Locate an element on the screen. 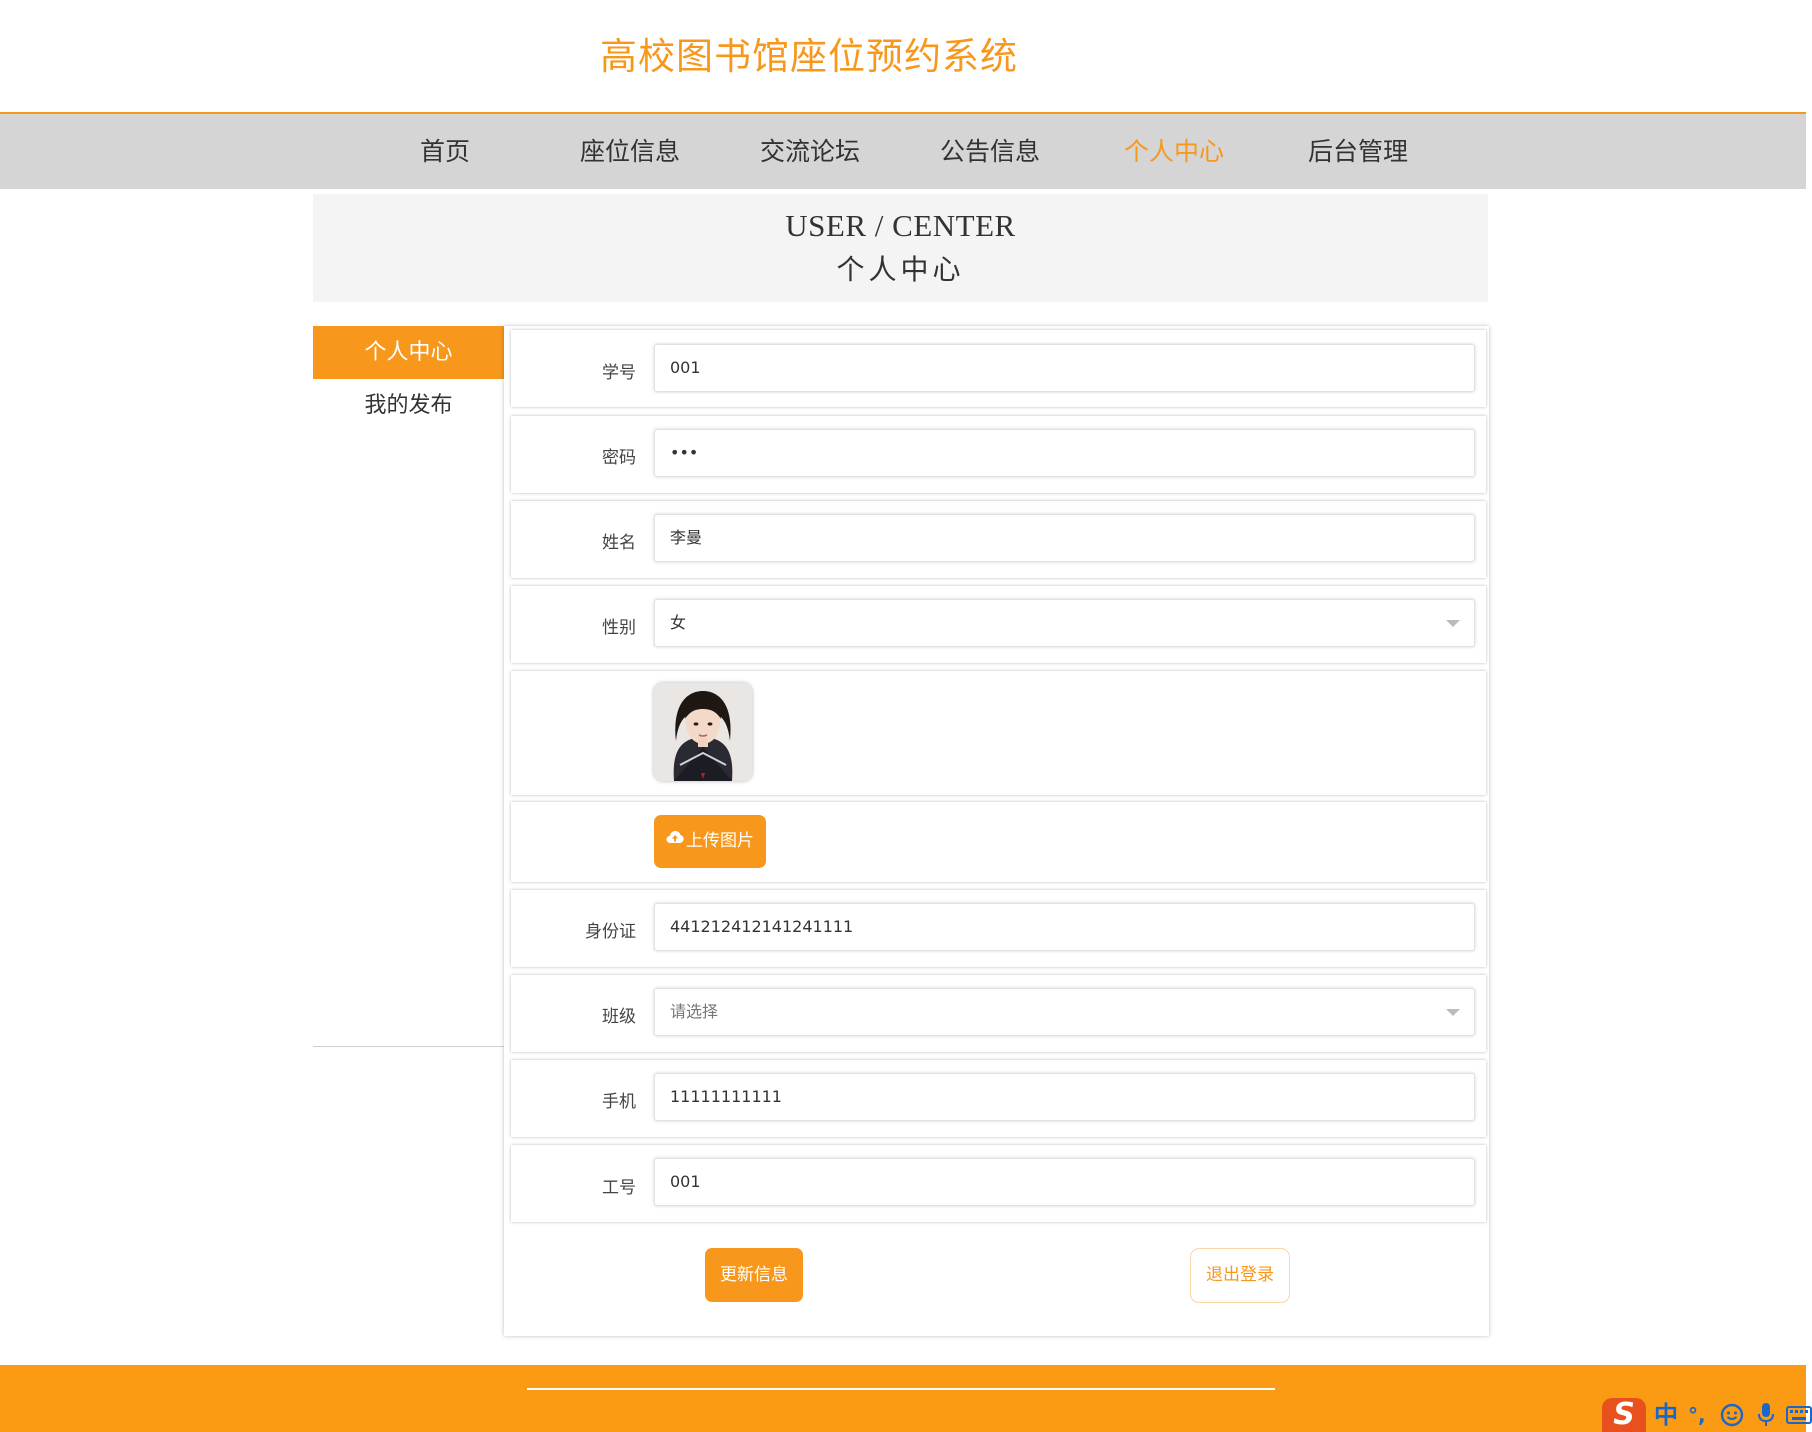 Image resolution: width=1812 pixels, height=1432 pixels. keyboard-icon is located at coordinates (1799, 1417).